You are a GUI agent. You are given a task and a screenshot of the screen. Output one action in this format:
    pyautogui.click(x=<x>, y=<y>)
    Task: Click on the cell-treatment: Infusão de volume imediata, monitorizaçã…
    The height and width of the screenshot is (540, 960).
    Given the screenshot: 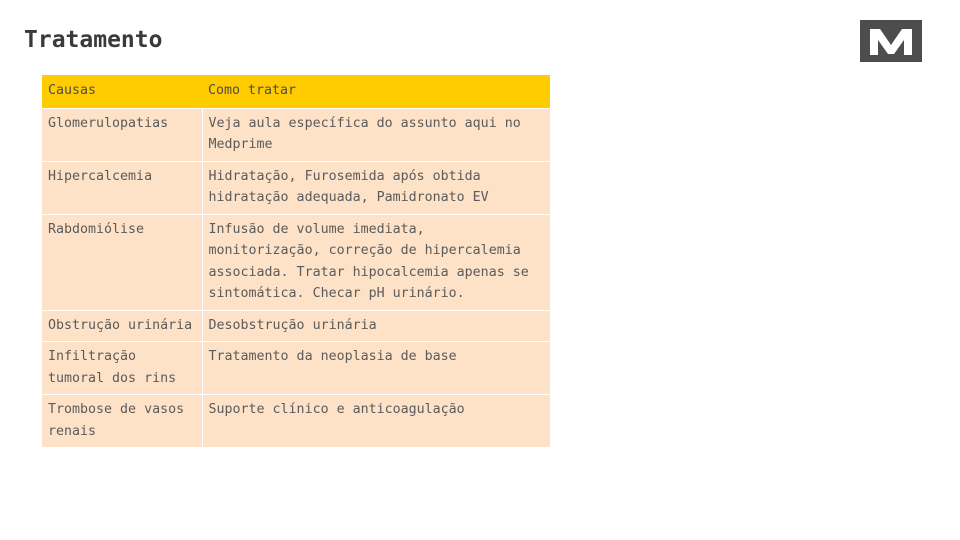 What is the action you would take?
    pyautogui.click(x=376, y=262)
    